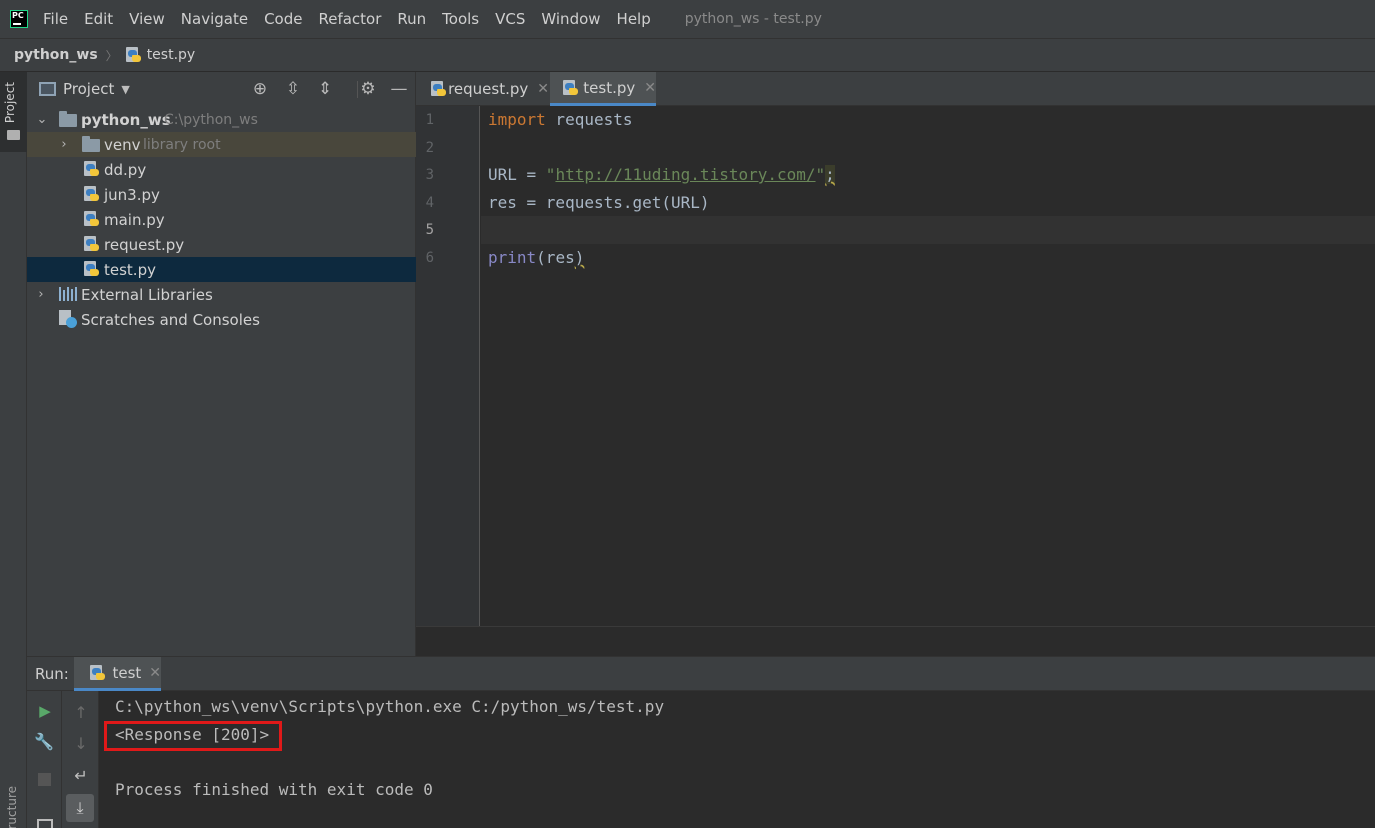 This screenshot has width=1375, height=828. Describe the element at coordinates (411, 19) in the screenshot. I see `menu-run: Run` at that location.